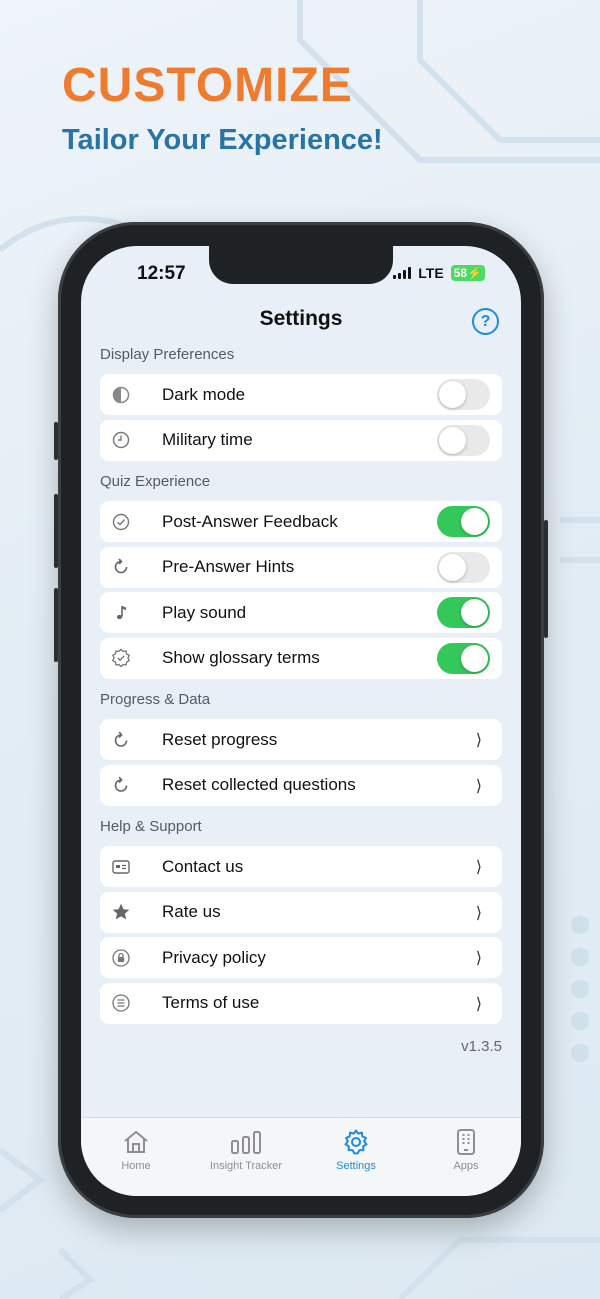 This screenshot has height=1299, width=600. What do you see at coordinates (203, 866) in the screenshot?
I see `settings-row-label: Contact us` at bounding box center [203, 866].